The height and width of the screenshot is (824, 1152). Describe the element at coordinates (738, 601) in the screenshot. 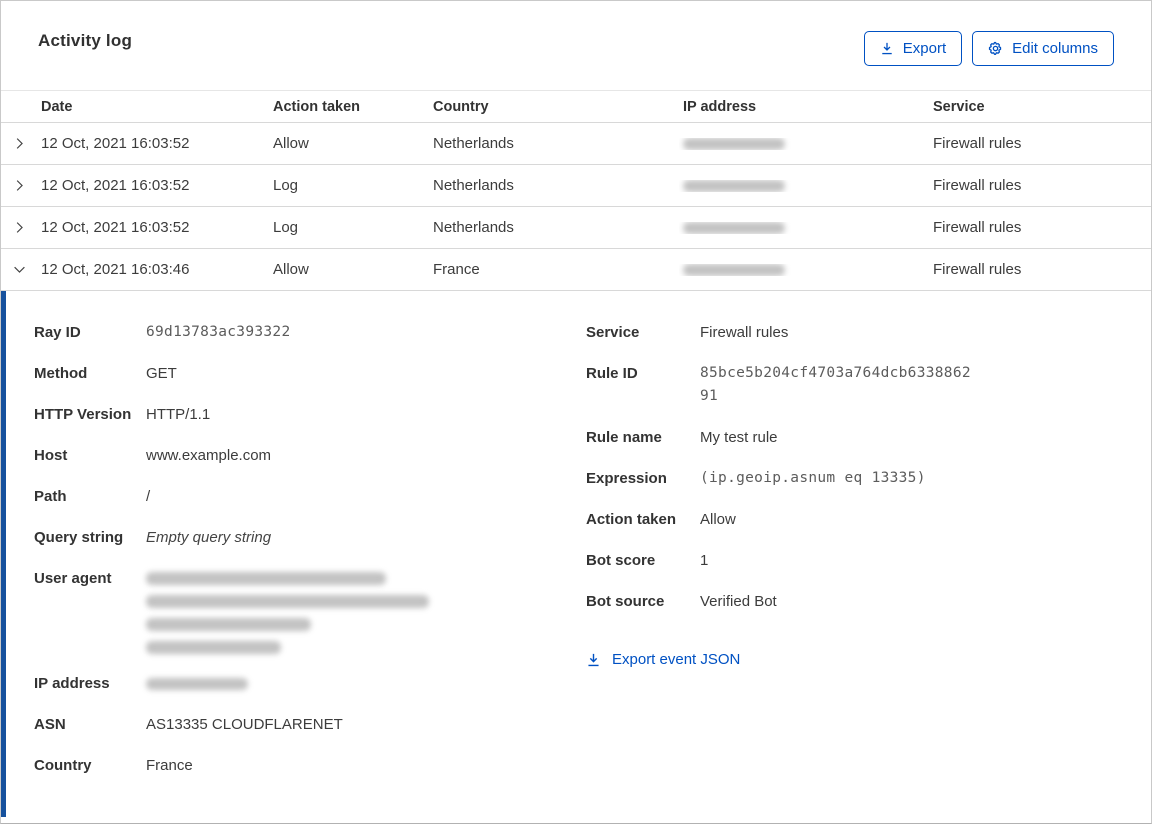

I see `bot-source-value: Verified Bot` at that location.